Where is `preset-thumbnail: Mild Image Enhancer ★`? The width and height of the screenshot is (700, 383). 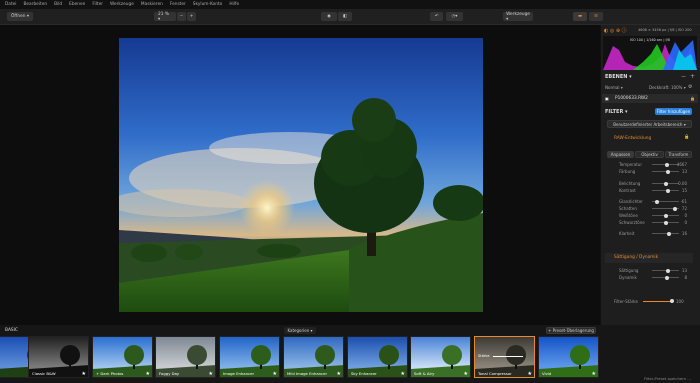
preset-thumbnail: Mild Image Enhancer ★ is located at coordinates (313, 357).